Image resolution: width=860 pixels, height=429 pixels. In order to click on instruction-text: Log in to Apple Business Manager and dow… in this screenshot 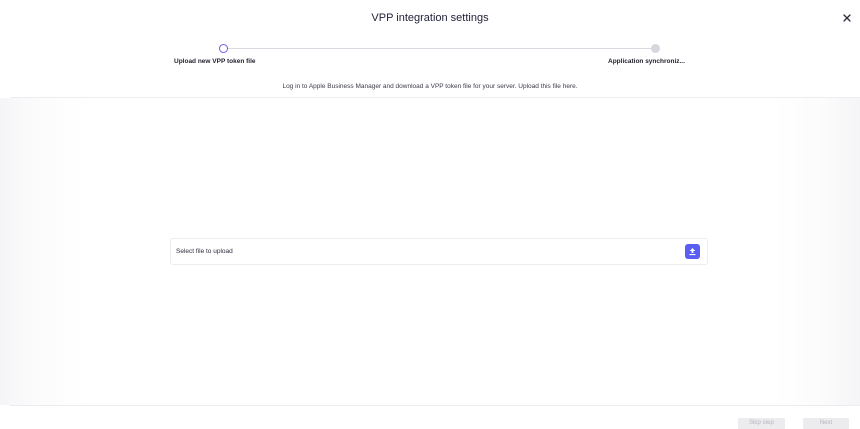, I will do `click(430, 86)`.